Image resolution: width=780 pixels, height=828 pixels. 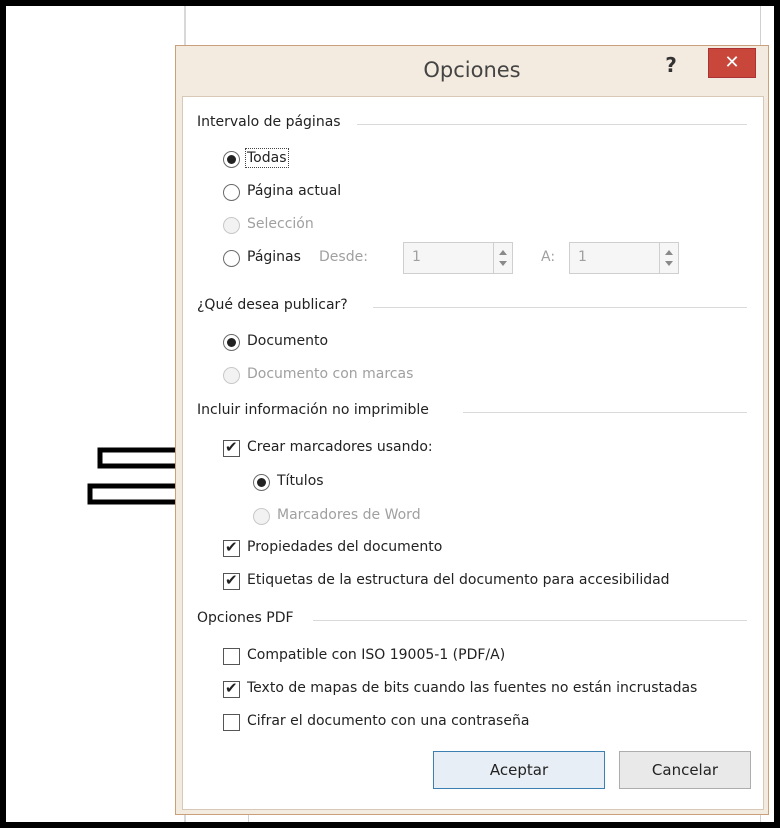 What do you see at coordinates (582, 257) in the screenshot?
I see `to-page-value: 1` at bounding box center [582, 257].